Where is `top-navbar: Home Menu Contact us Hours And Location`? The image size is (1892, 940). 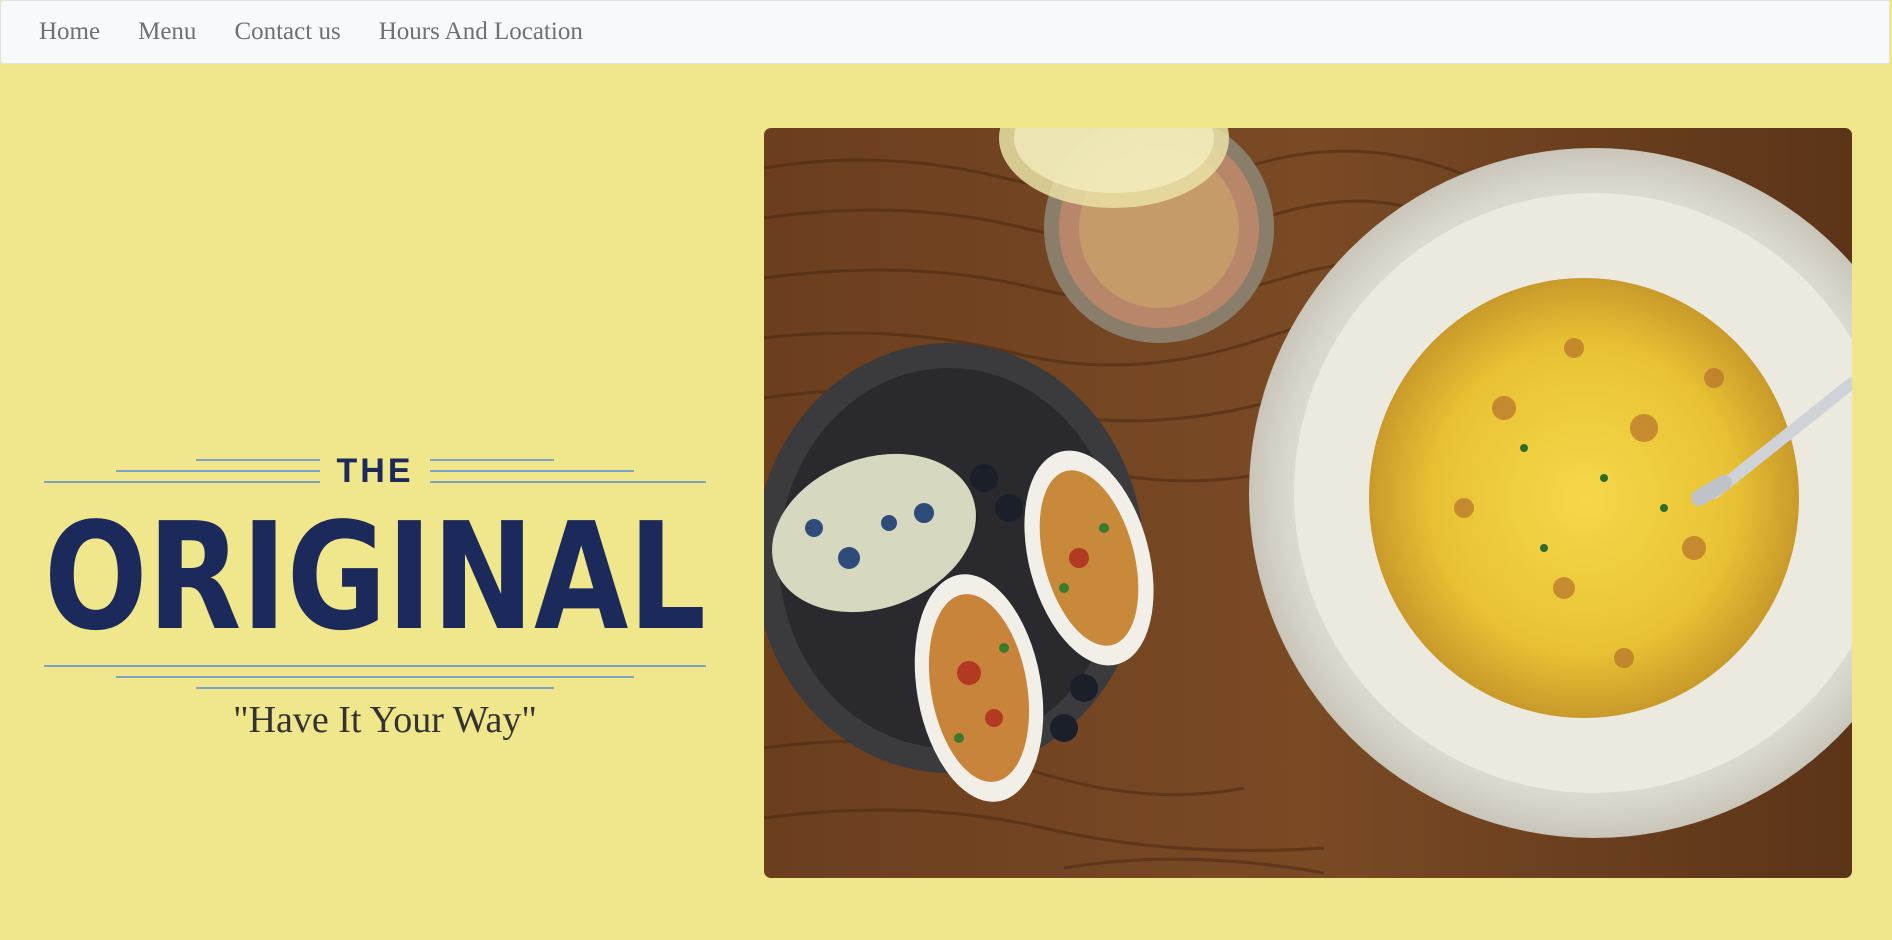 top-navbar: Home Menu Contact us Hours And Location is located at coordinates (945, 32).